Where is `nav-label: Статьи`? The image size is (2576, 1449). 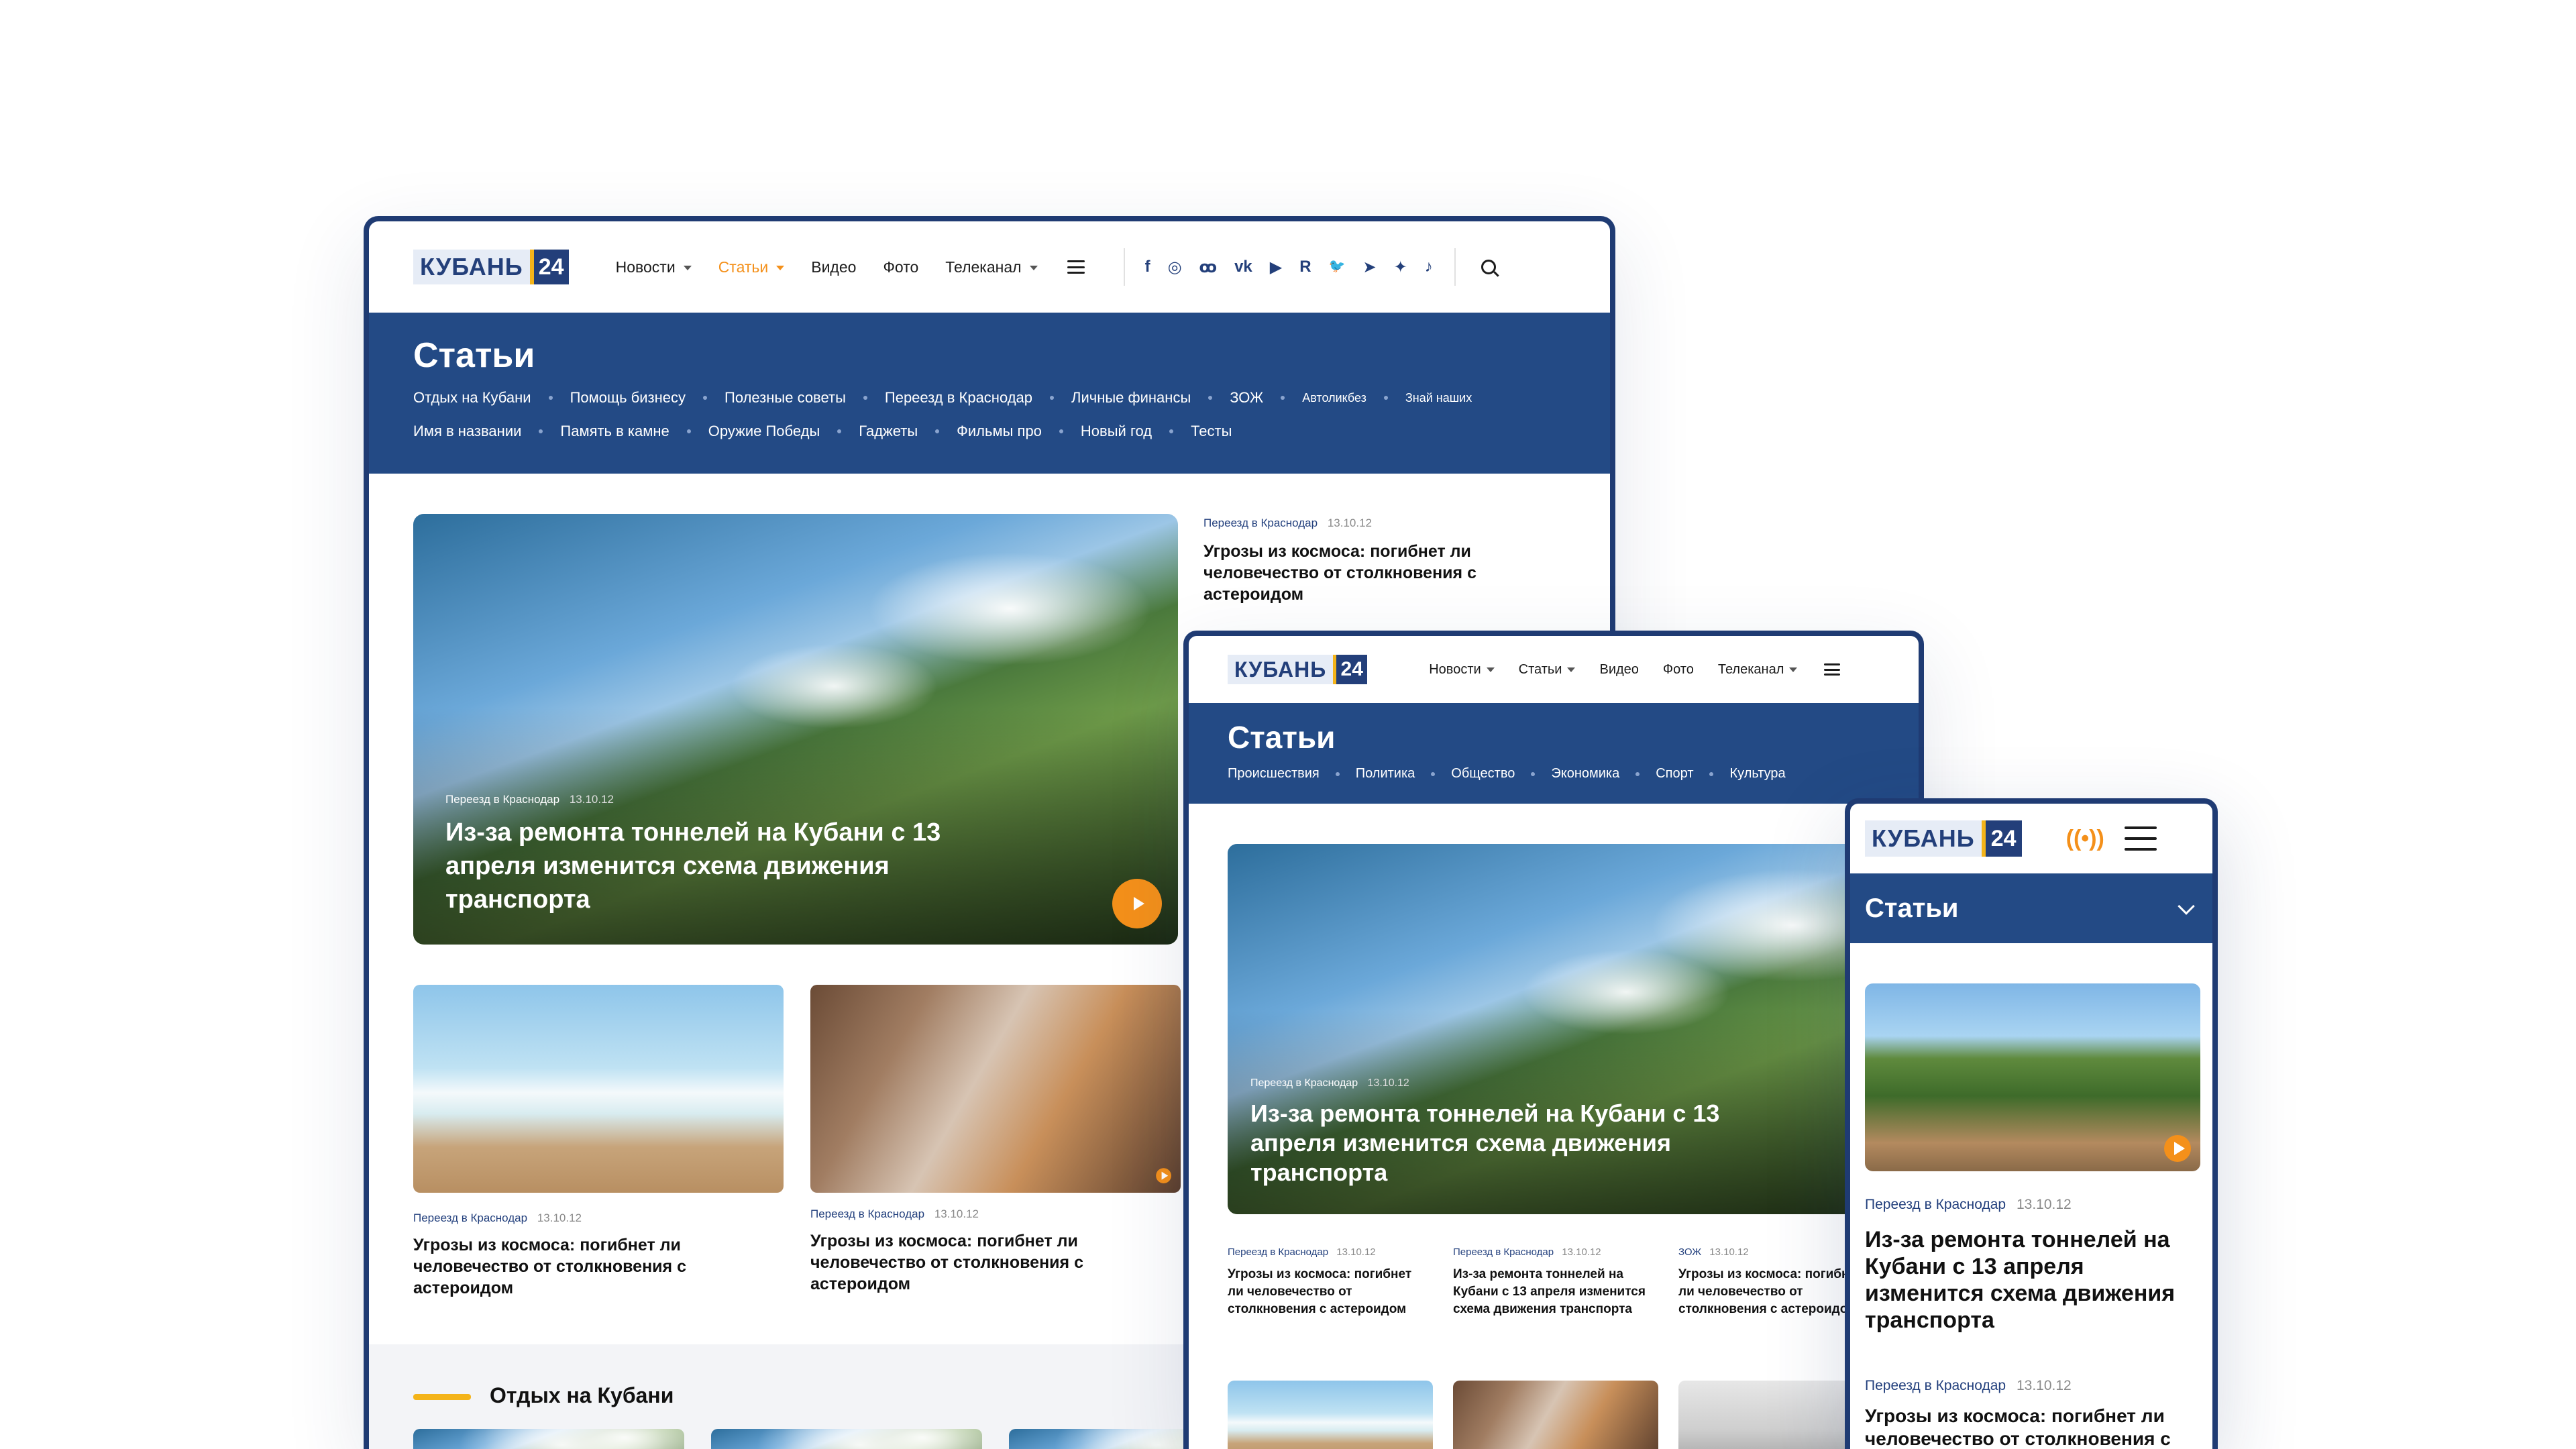 nav-label: Статьи is located at coordinates (1540, 669).